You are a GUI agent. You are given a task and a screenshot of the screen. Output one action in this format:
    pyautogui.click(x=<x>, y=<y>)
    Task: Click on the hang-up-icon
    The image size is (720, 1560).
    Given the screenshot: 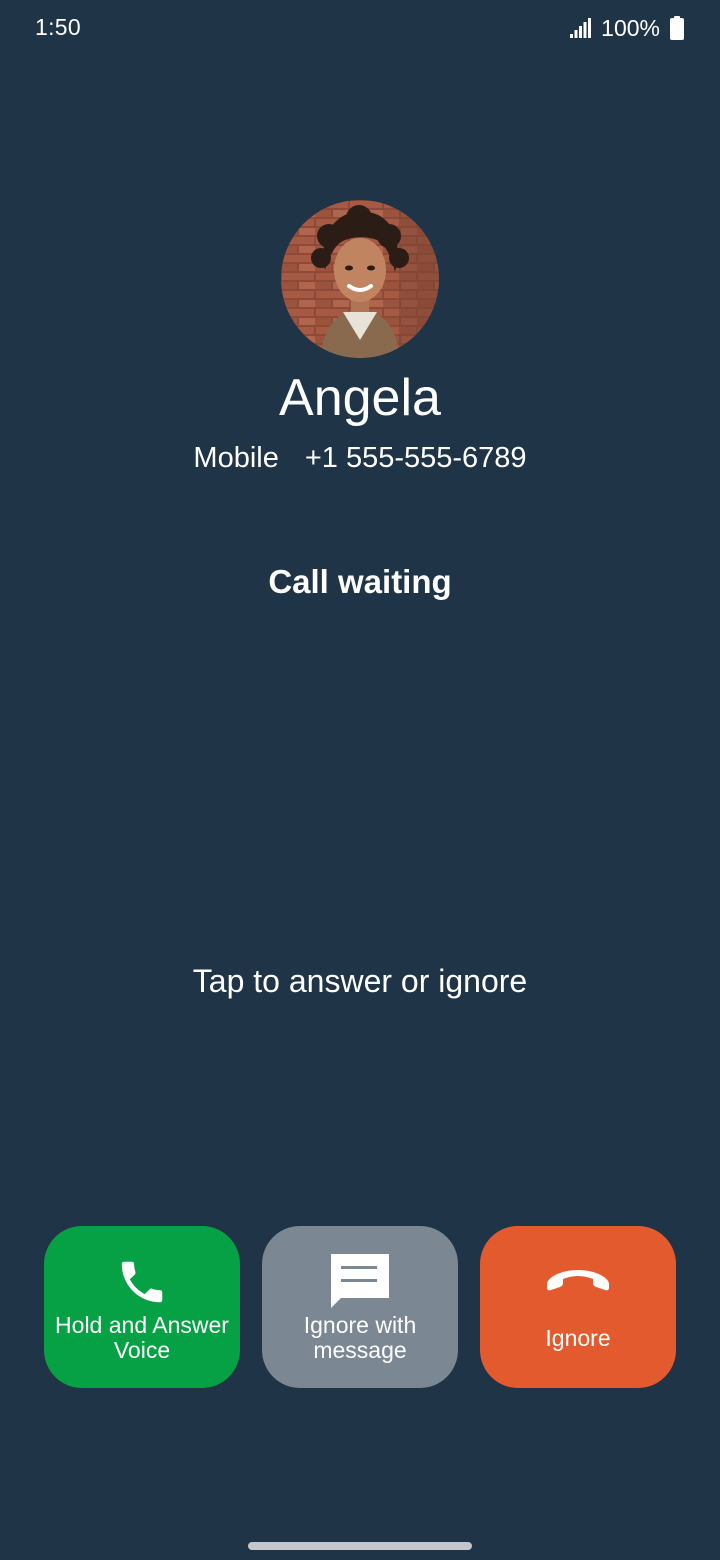 What is the action you would take?
    pyautogui.click(x=578, y=1280)
    